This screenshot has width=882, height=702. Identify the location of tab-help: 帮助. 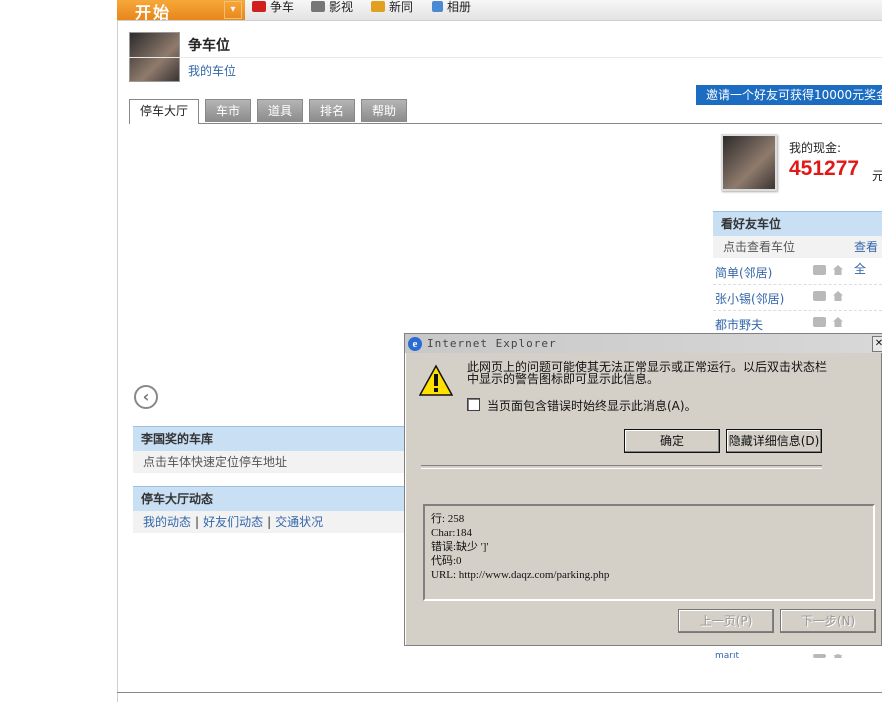
(384, 110).